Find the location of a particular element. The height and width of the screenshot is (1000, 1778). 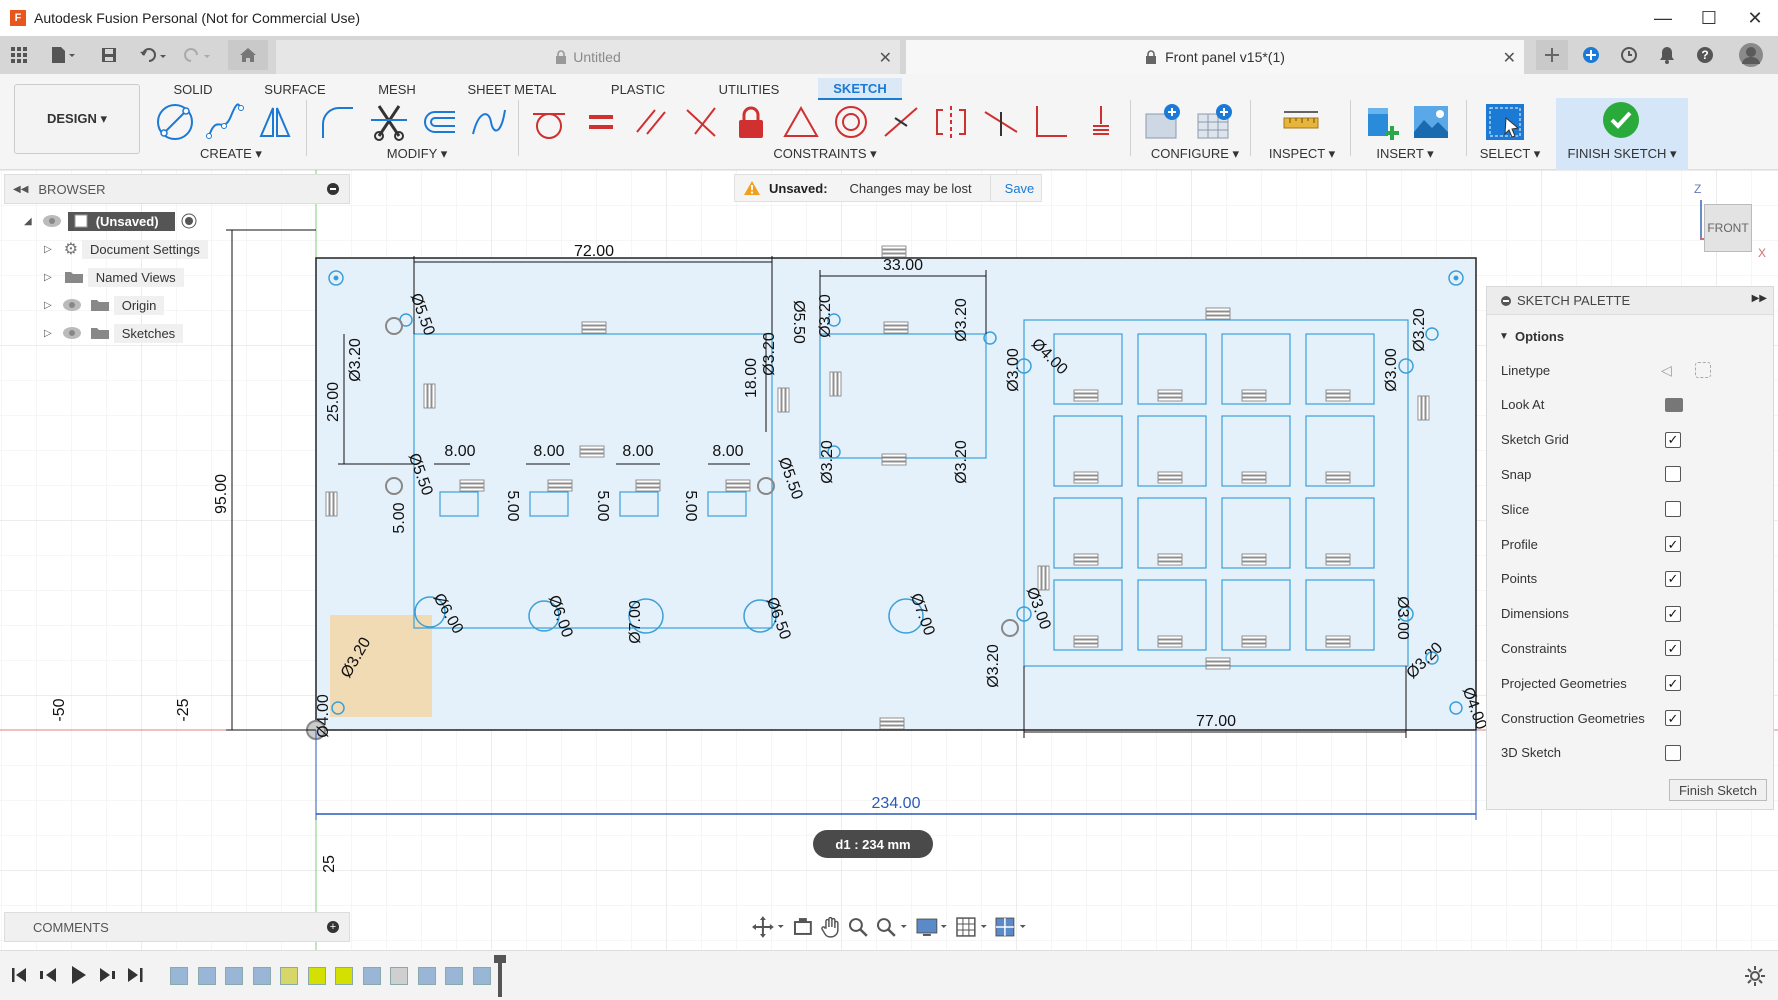

options-section-header: ▼ Options is located at coordinates (1630, 336).